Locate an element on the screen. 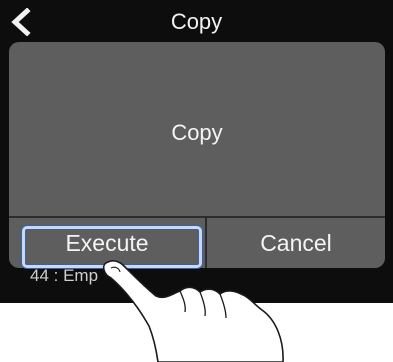 The height and width of the screenshot is (362, 393). list-item: 44 : Emp is located at coordinates (64, 275).